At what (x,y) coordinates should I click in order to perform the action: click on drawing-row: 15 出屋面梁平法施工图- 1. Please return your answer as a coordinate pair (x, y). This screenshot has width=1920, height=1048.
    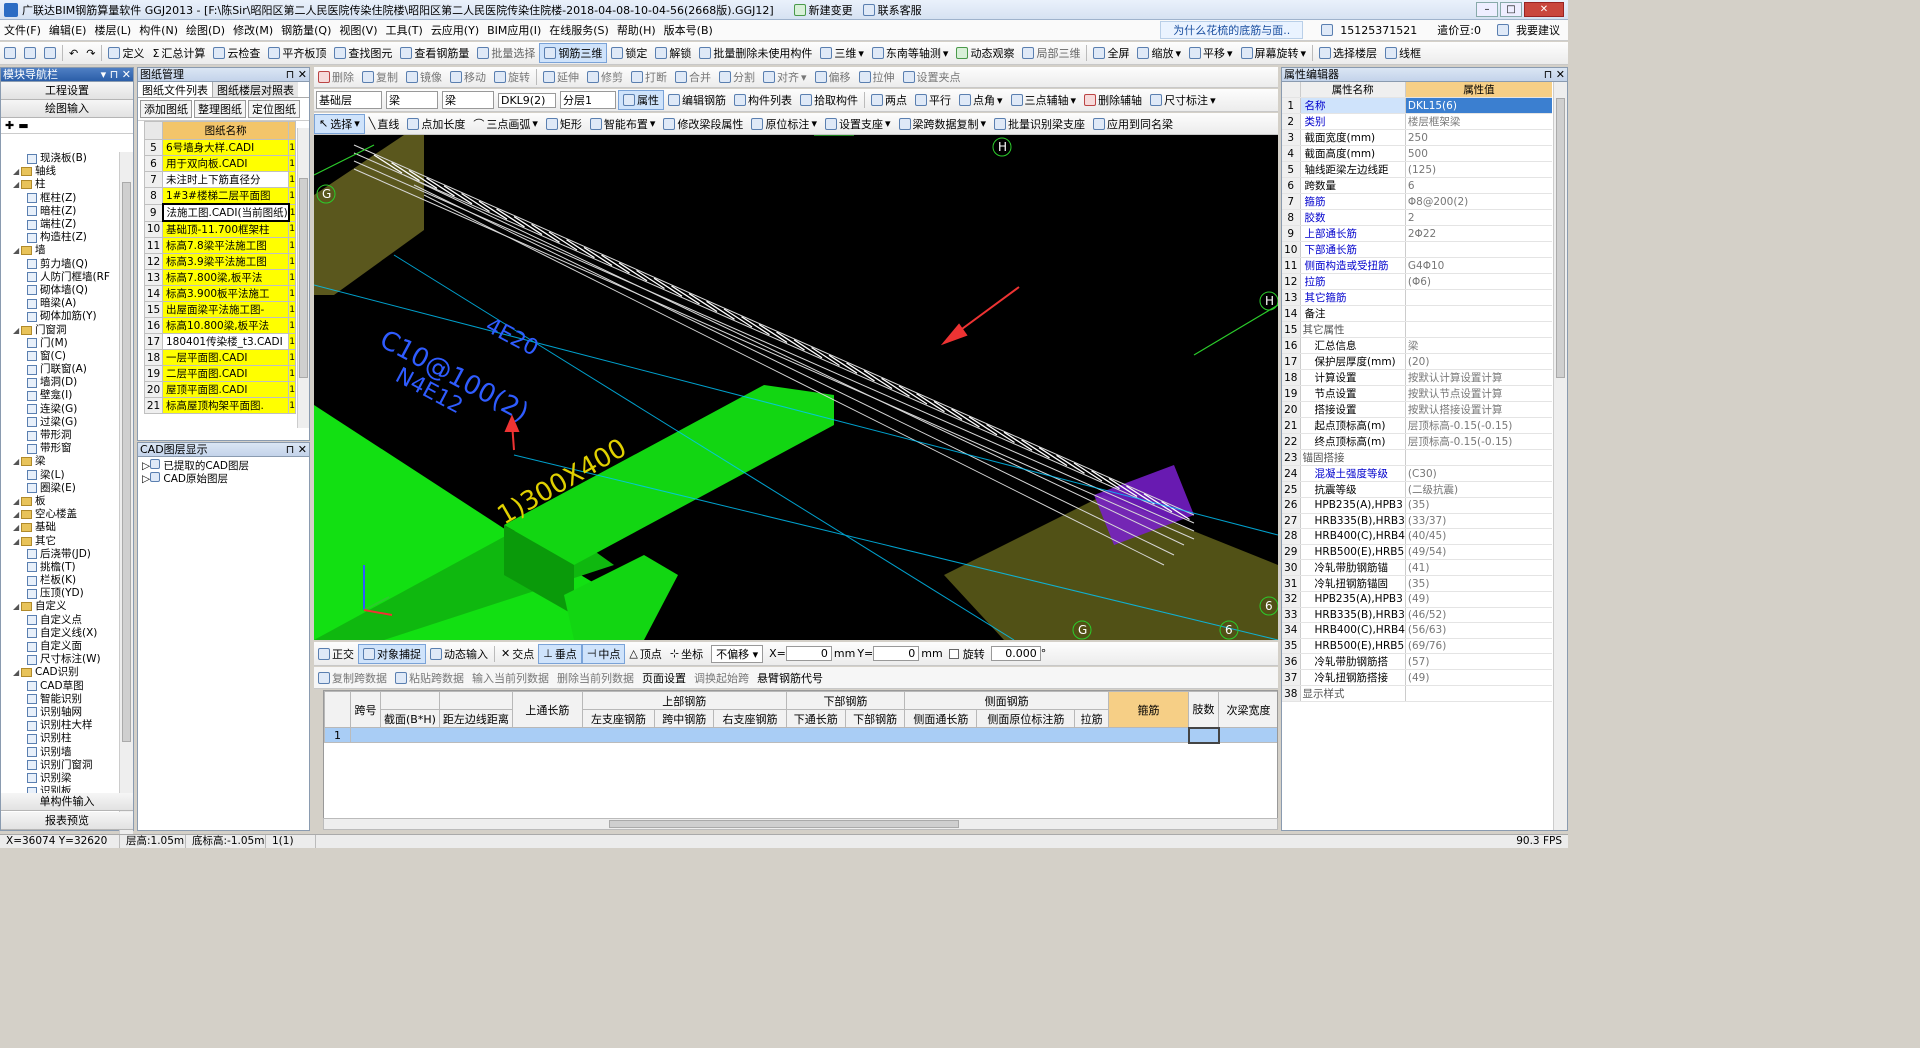
    Looking at the image, I should click on (220, 309).